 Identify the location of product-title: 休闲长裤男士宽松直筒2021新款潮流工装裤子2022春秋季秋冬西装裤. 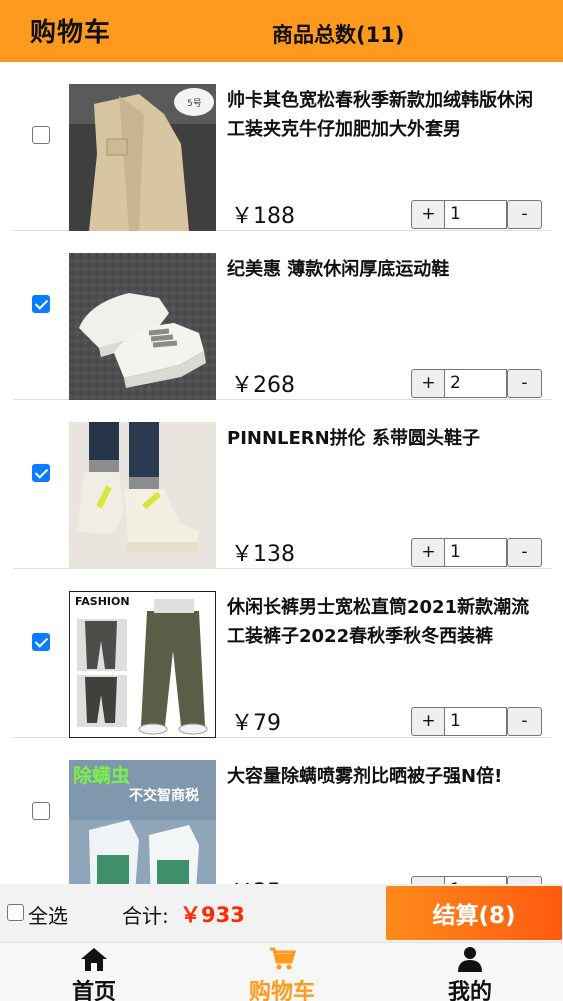
(386, 622).